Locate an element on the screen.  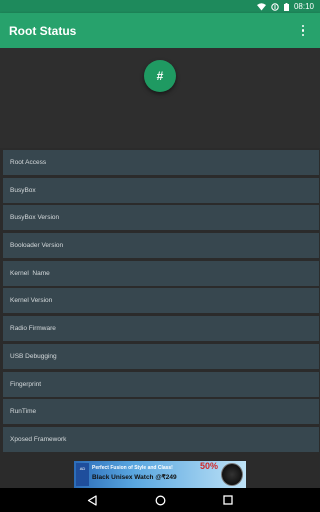
list-item-xposed-framework: Xposed Framework is located at coordinates (161, 439).